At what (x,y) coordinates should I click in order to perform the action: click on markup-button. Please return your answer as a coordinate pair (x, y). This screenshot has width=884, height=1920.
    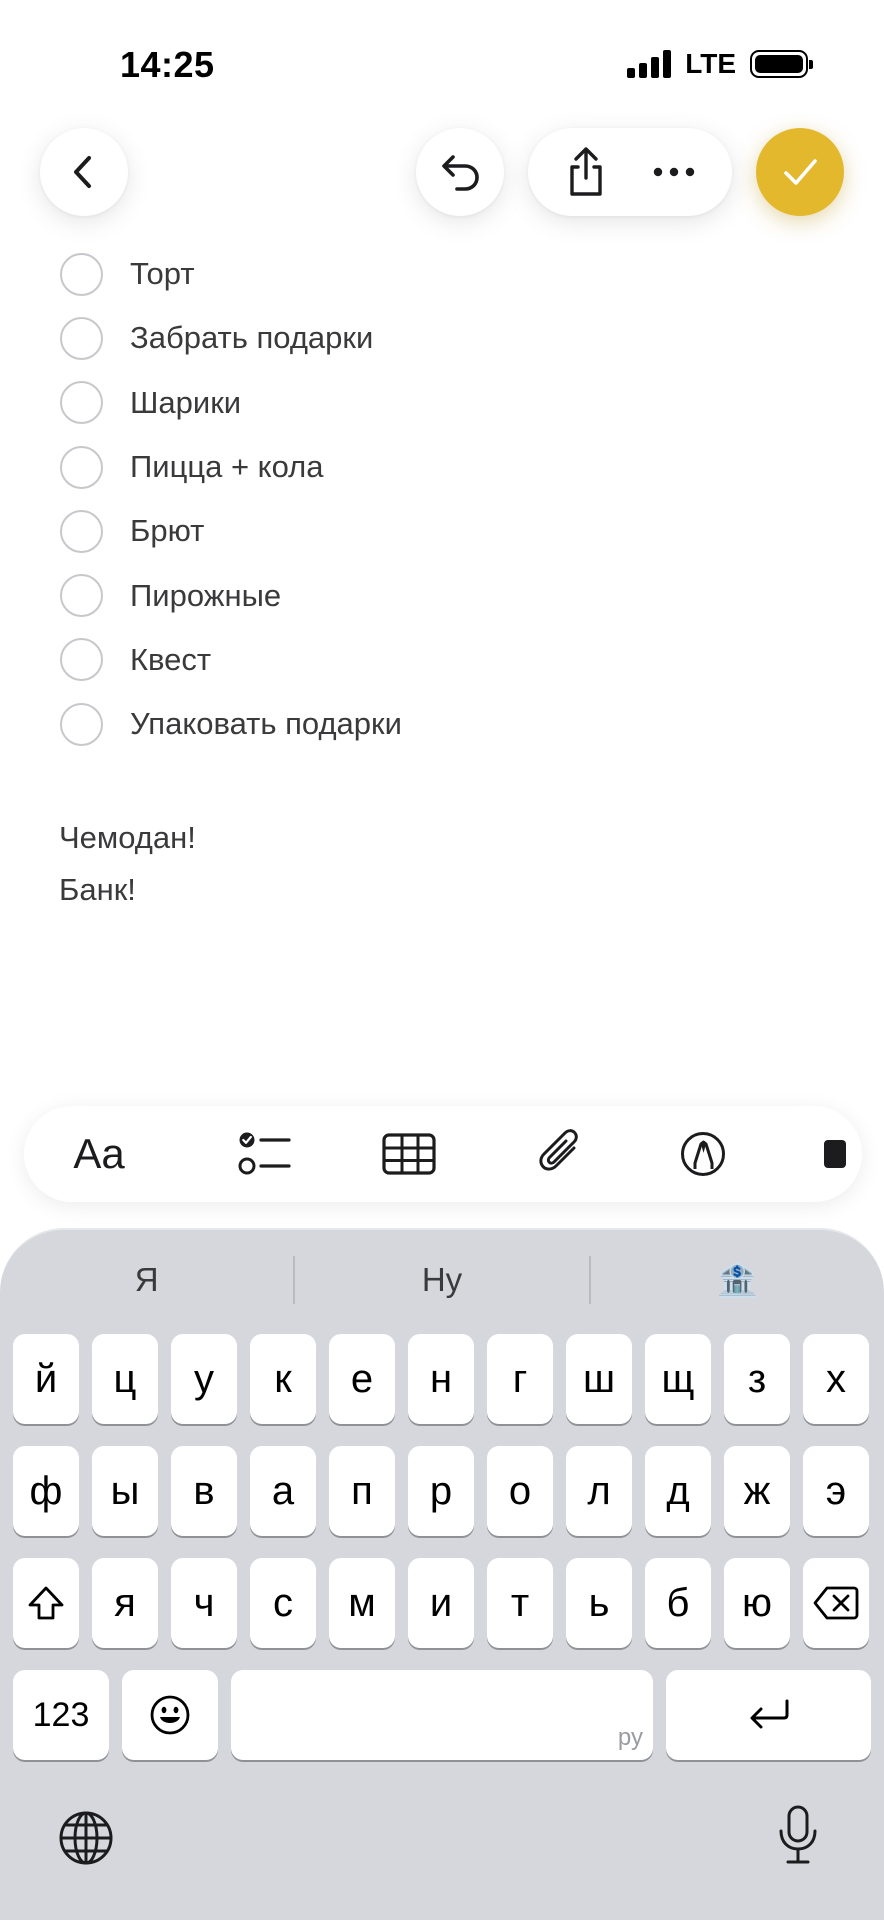
    Looking at the image, I should click on (703, 1154).